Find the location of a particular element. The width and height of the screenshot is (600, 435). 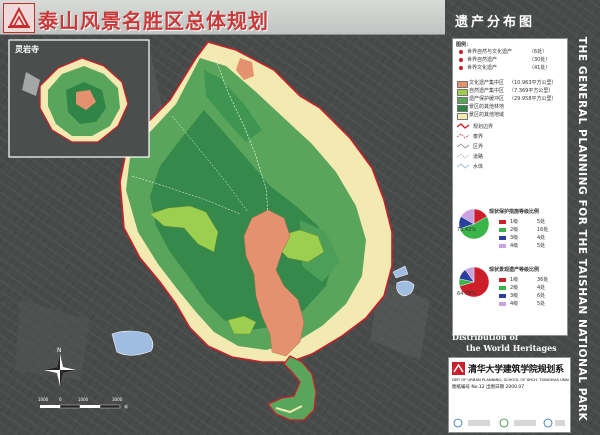

legend-line-label: 水体 is located at coordinates (478, 167).